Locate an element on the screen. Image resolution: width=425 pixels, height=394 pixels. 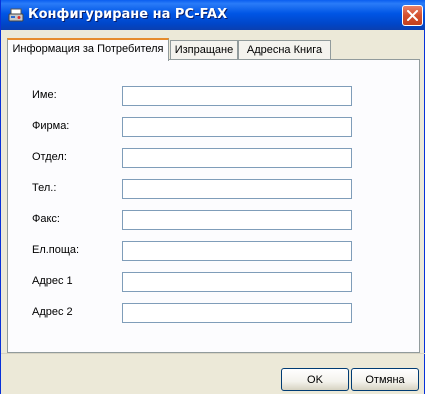
company-field is located at coordinates (237, 127).